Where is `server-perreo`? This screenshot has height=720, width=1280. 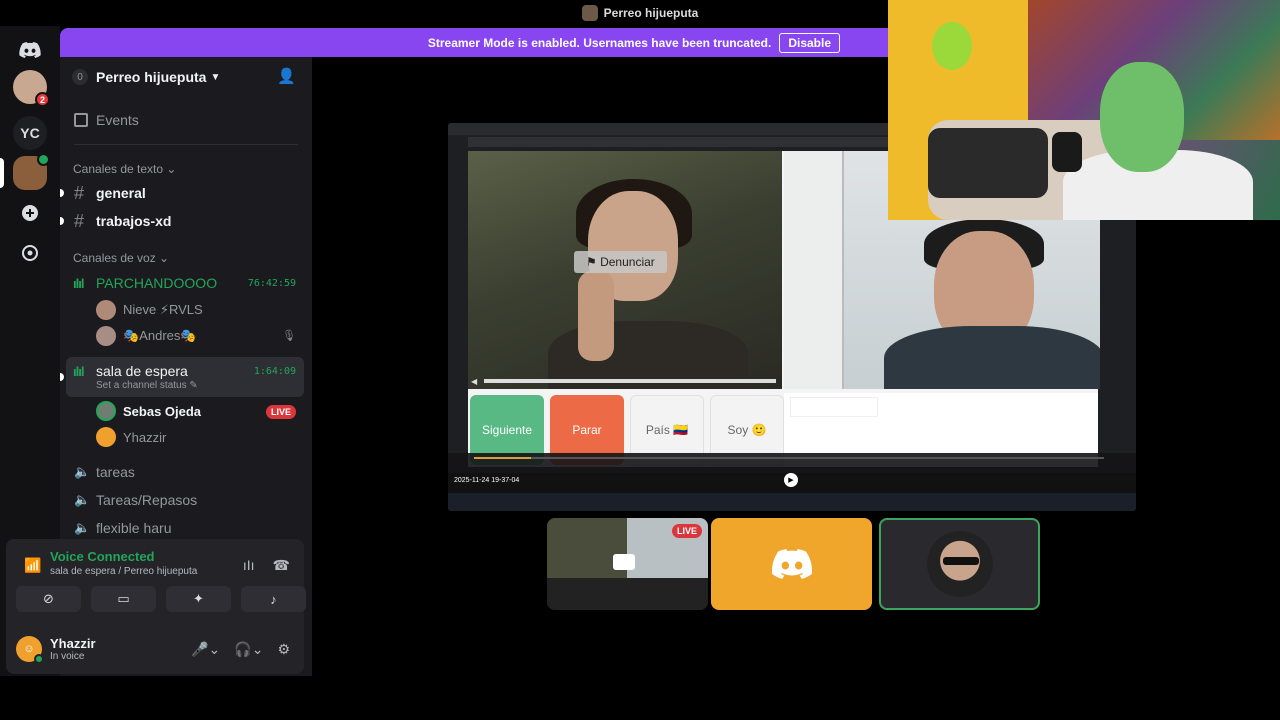 server-perreo is located at coordinates (31, 171).